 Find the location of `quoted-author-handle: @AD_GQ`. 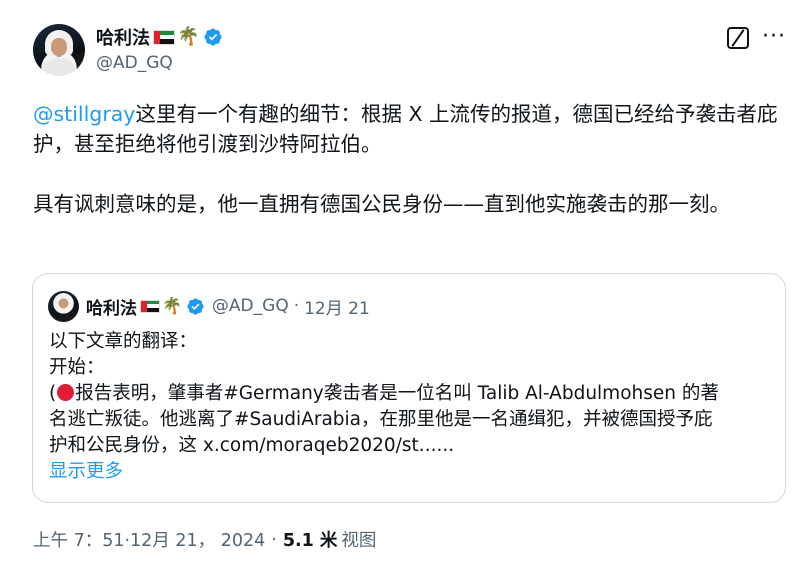

quoted-author-handle: @AD_GQ is located at coordinates (250, 306).